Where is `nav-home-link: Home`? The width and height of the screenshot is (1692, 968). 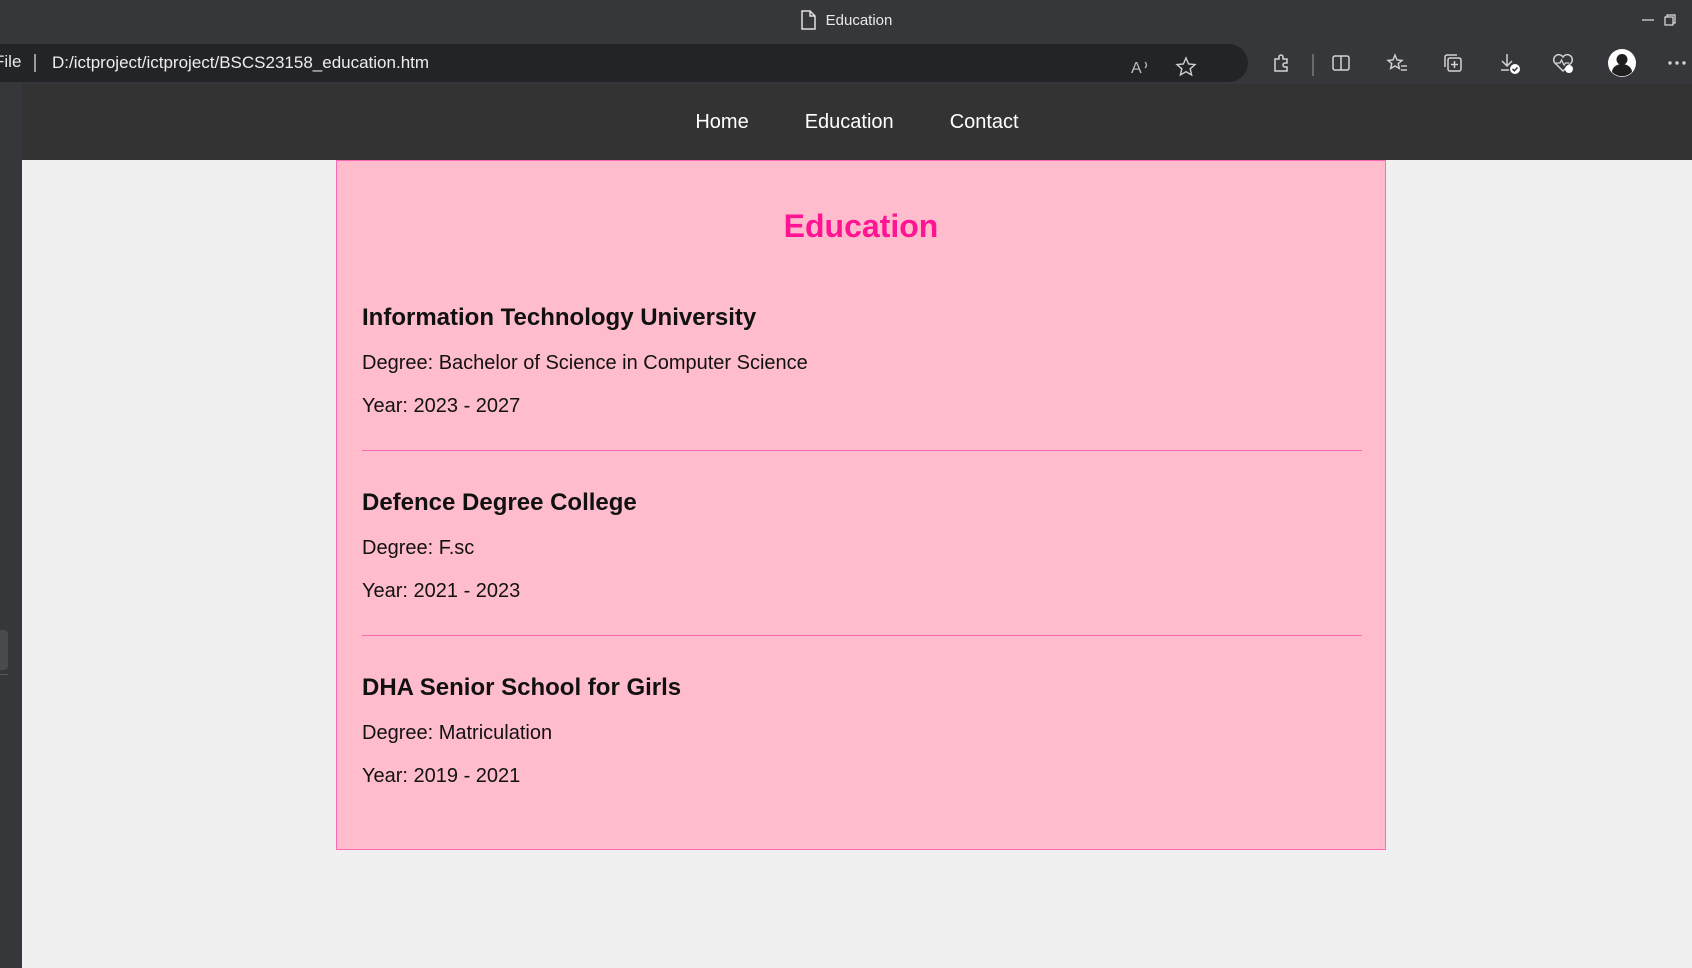 nav-home-link: Home is located at coordinates (721, 122).